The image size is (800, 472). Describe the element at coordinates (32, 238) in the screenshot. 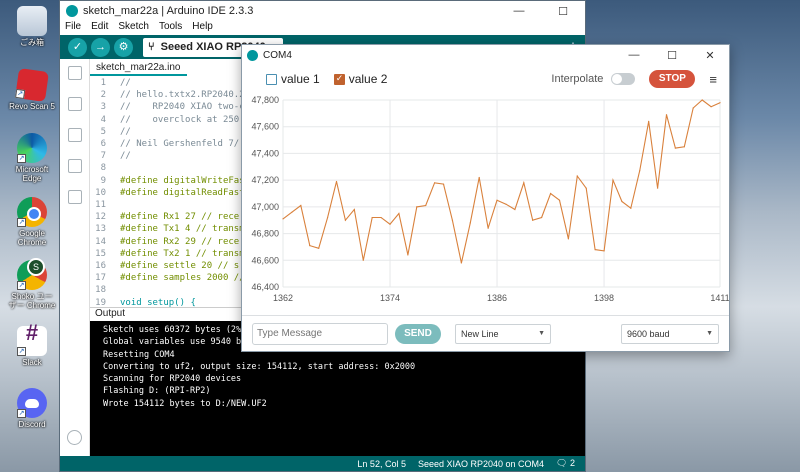

I see `desktop-icon-label: Google Chrome` at that location.